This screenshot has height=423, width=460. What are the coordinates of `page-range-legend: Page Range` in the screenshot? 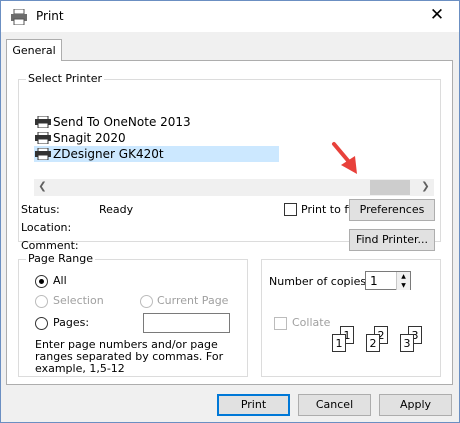 It's located at (60, 258).